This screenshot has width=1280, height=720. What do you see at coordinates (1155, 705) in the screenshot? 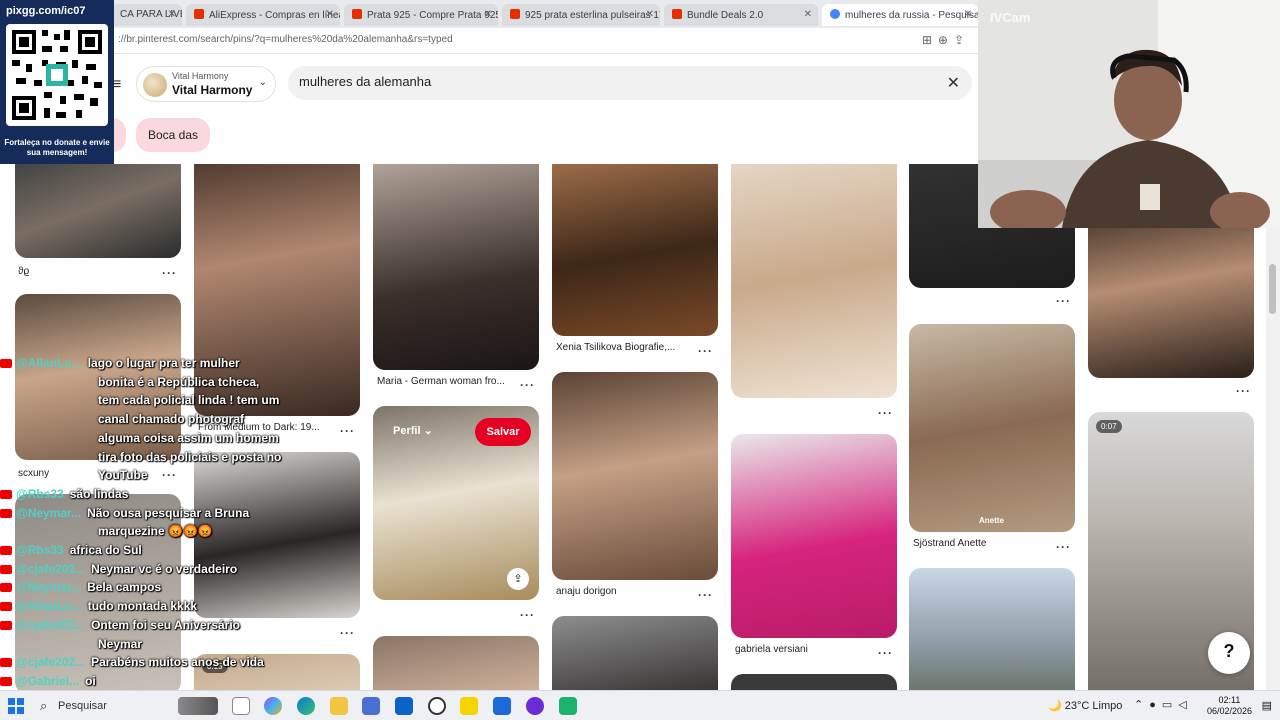
I see `microphone-icon: ●` at bounding box center [1155, 705].